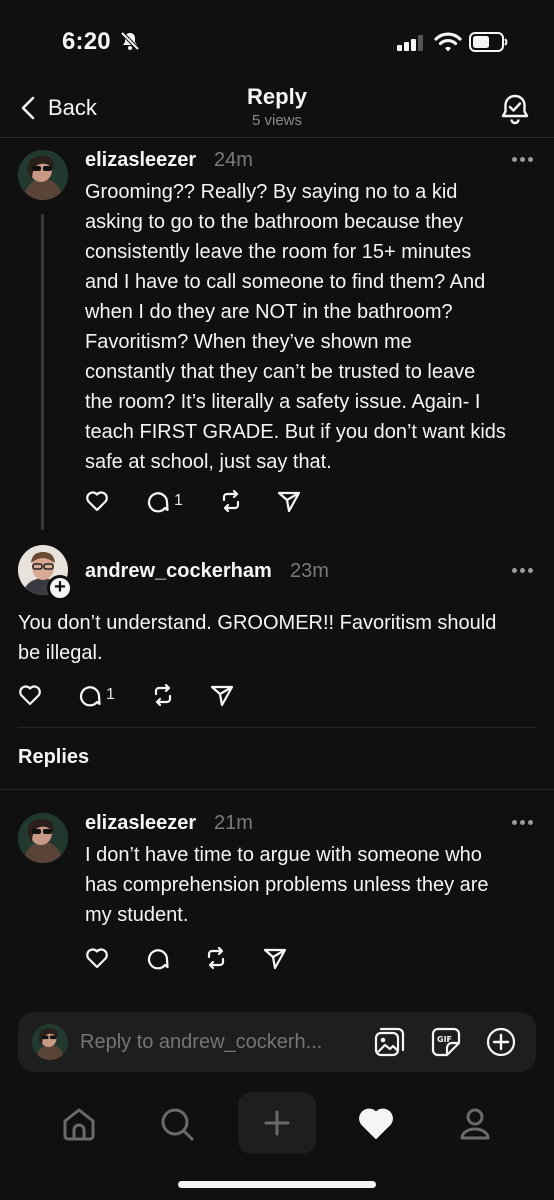 This screenshot has height=1200, width=554. I want to click on navigation-header: Back Reply 5 views, so click(277, 109).